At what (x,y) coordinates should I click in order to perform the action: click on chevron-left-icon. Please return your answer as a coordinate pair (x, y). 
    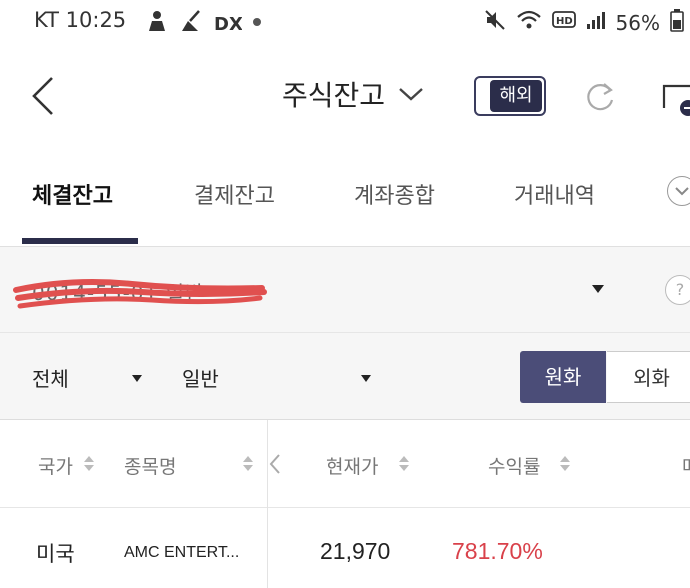
    Looking at the image, I should click on (275, 464).